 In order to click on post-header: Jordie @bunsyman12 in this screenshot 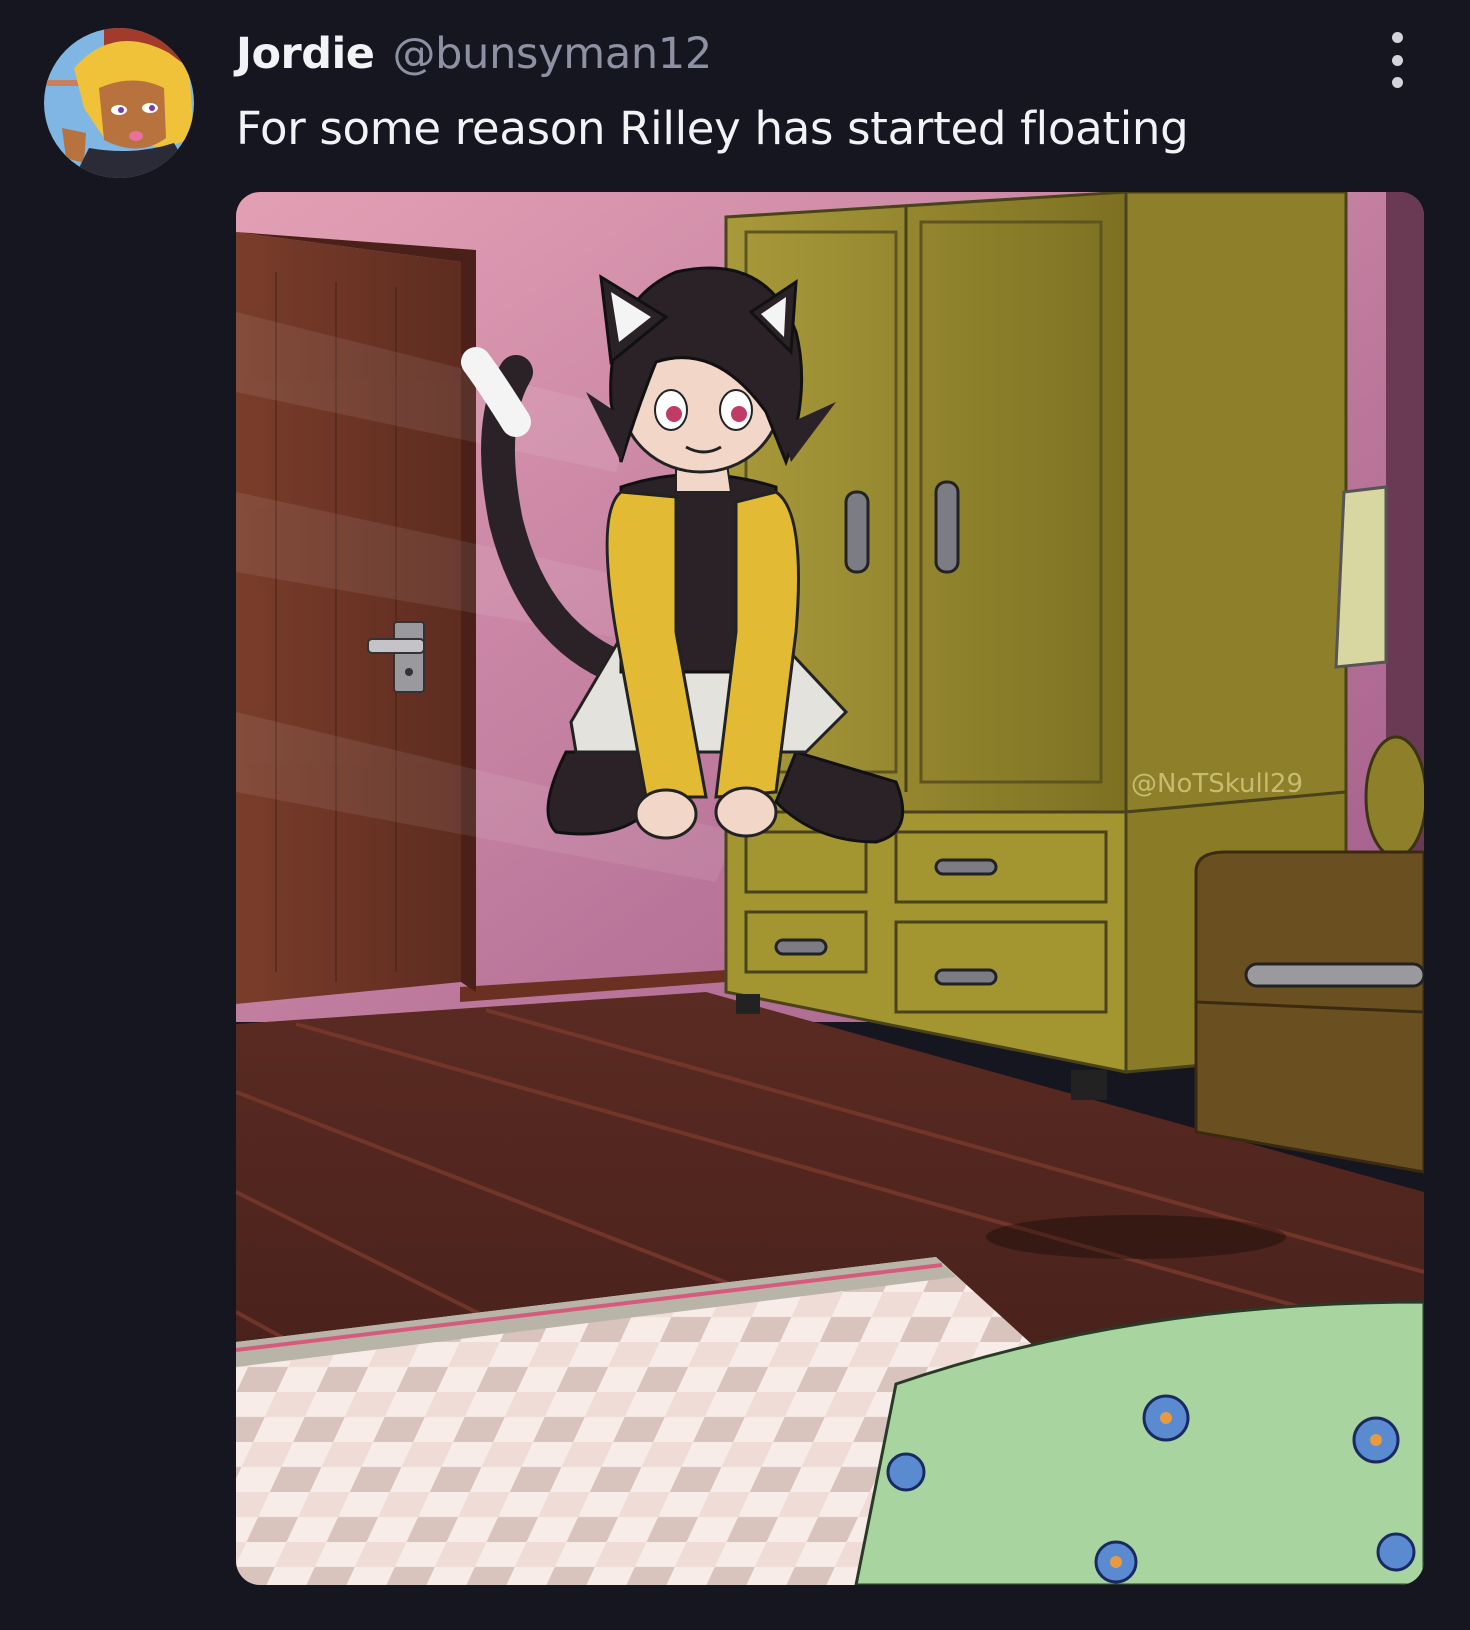, I will do `click(474, 54)`.